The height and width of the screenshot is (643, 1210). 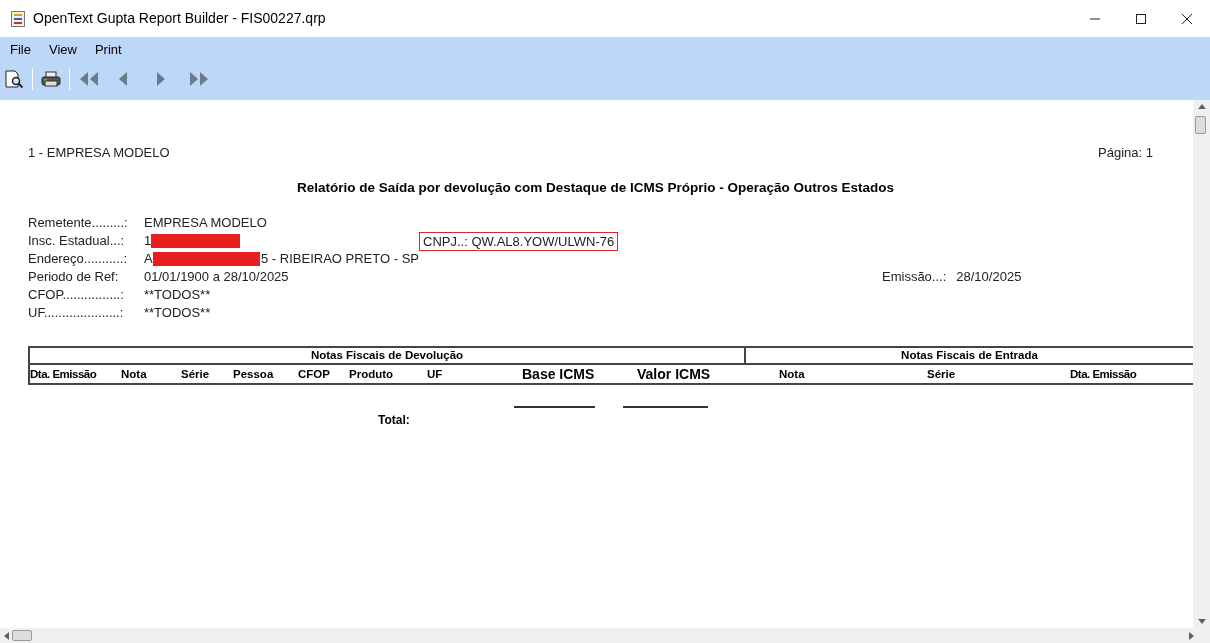 What do you see at coordinates (74, 277) in the screenshot?
I see `field-label: Periodo de Ref:` at bounding box center [74, 277].